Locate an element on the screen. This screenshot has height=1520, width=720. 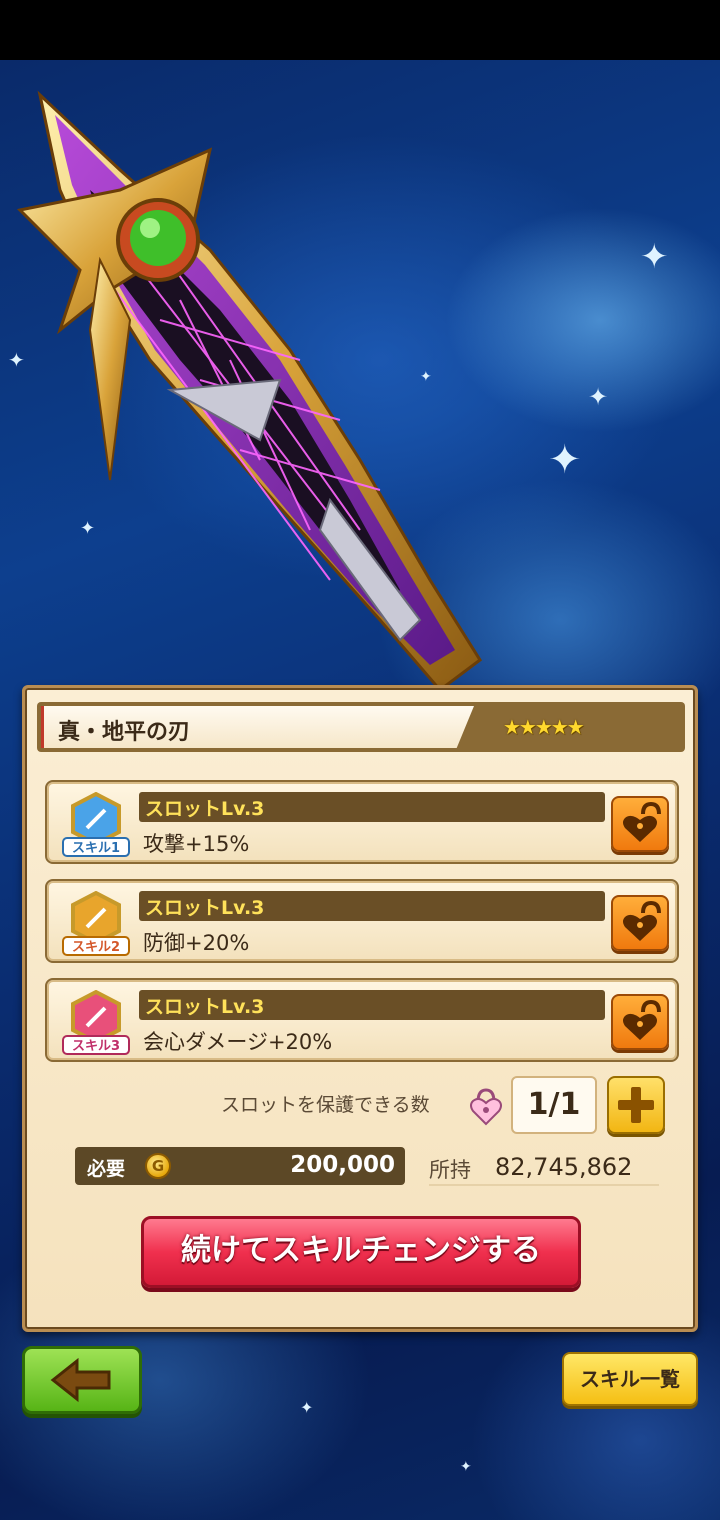
slot-3-lock-button is located at coordinates (640, 1022).